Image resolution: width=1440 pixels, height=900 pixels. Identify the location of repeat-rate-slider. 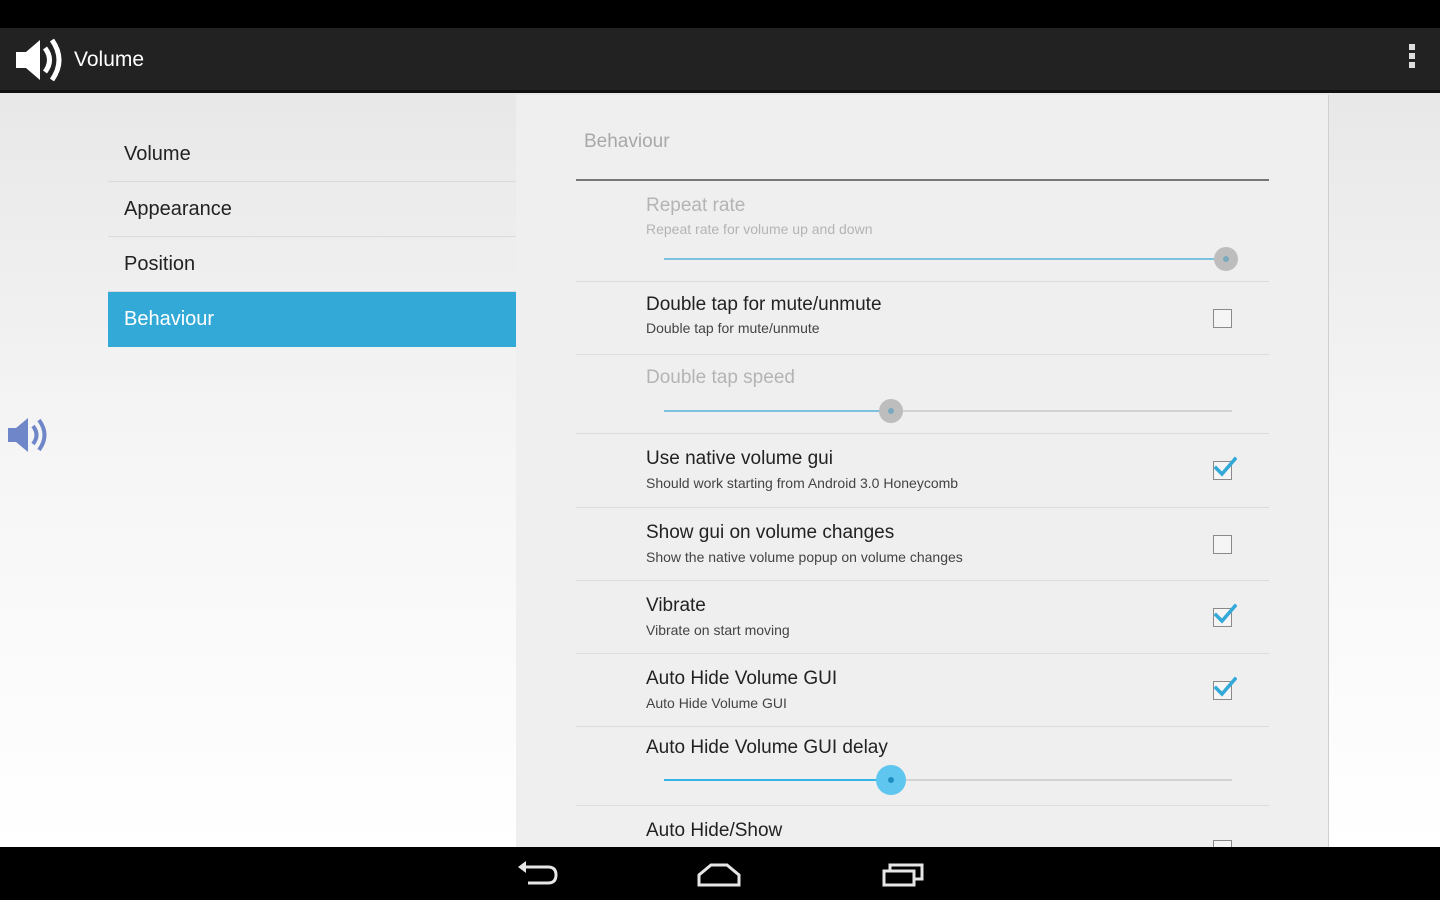
(951, 259).